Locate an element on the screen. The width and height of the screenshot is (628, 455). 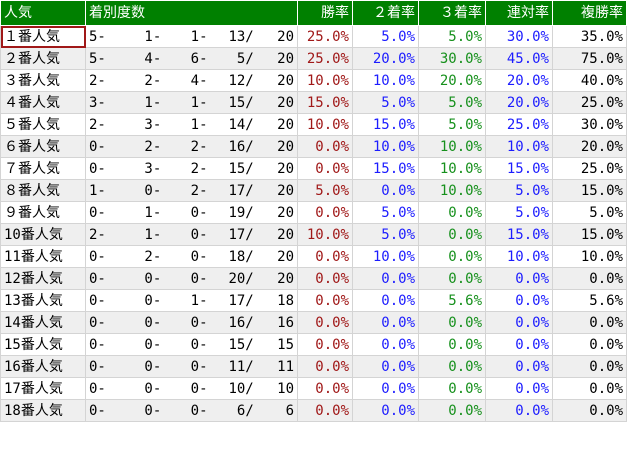
cell-place-rate: 20.0% is located at coordinates (589, 146).